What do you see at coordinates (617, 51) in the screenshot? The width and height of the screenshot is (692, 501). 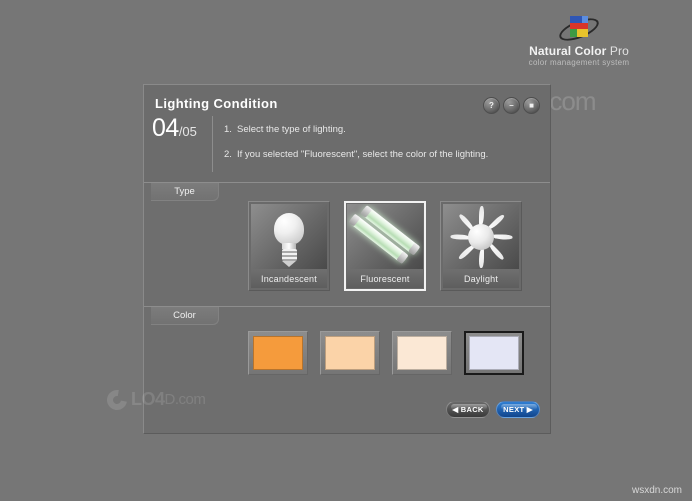 I see `brand-title-thin: Pro` at bounding box center [617, 51].